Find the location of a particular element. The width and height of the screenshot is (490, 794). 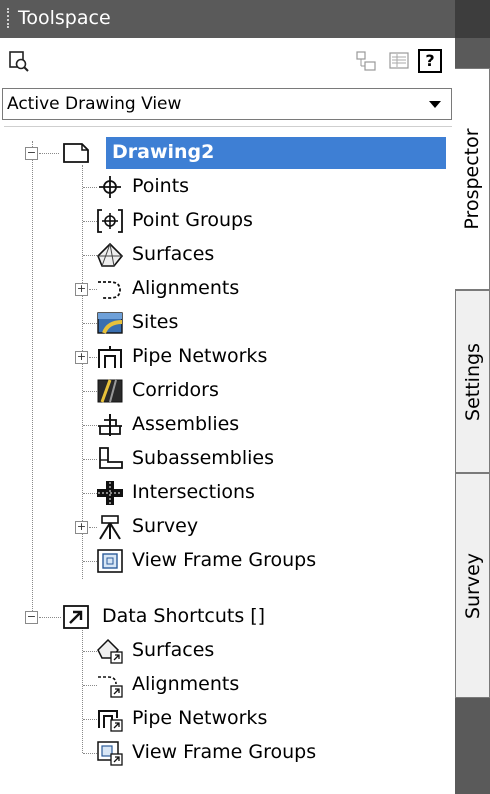

tree-label: Corridors is located at coordinates (175, 390).